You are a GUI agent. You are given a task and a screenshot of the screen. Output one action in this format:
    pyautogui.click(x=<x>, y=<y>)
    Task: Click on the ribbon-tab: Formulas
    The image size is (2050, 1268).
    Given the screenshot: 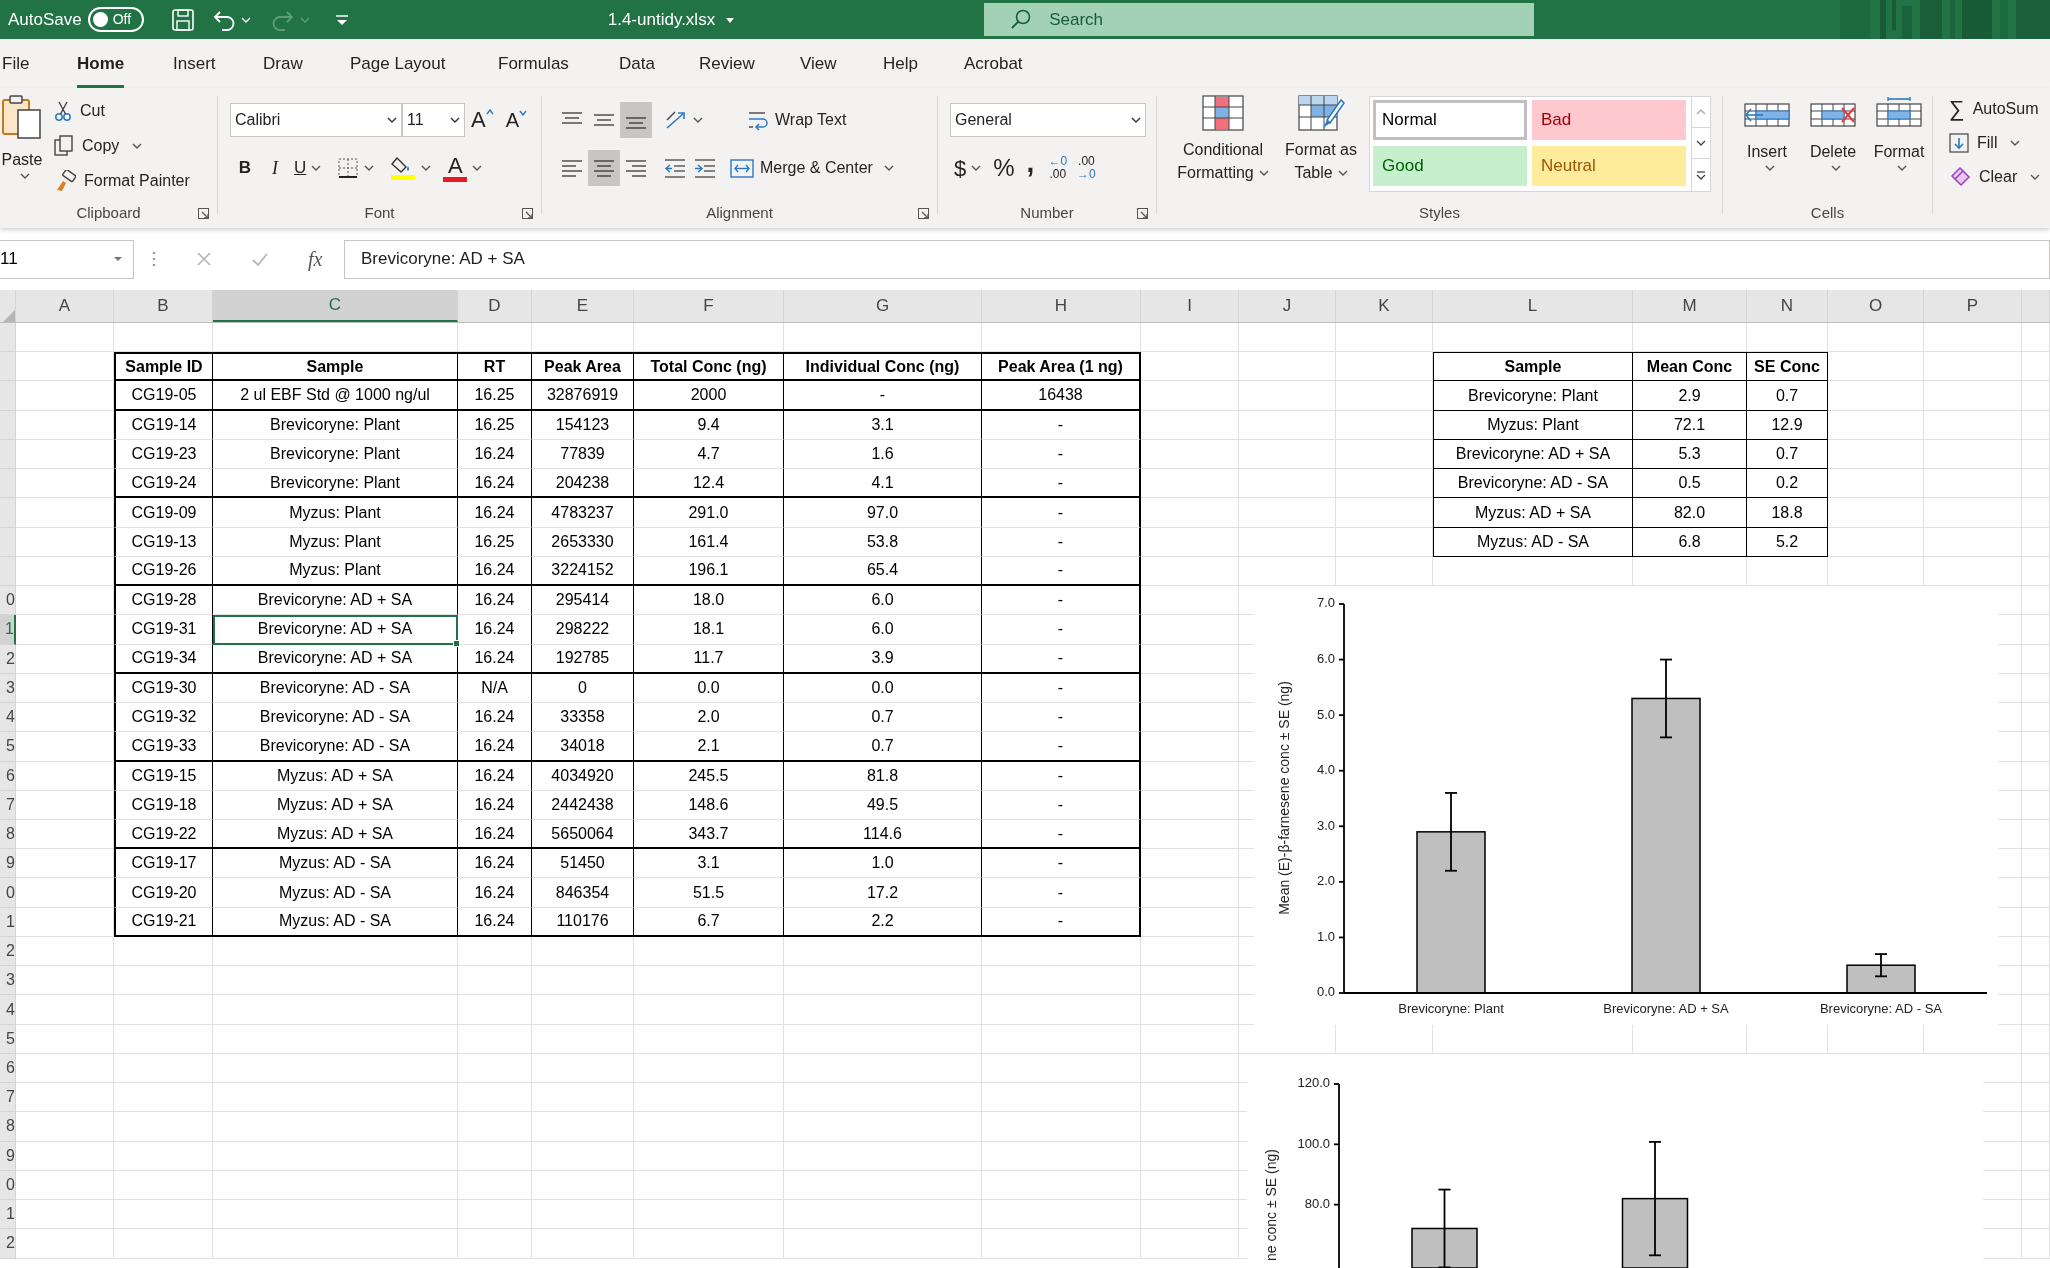 What is the action you would take?
    pyautogui.click(x=533, y=63)
    